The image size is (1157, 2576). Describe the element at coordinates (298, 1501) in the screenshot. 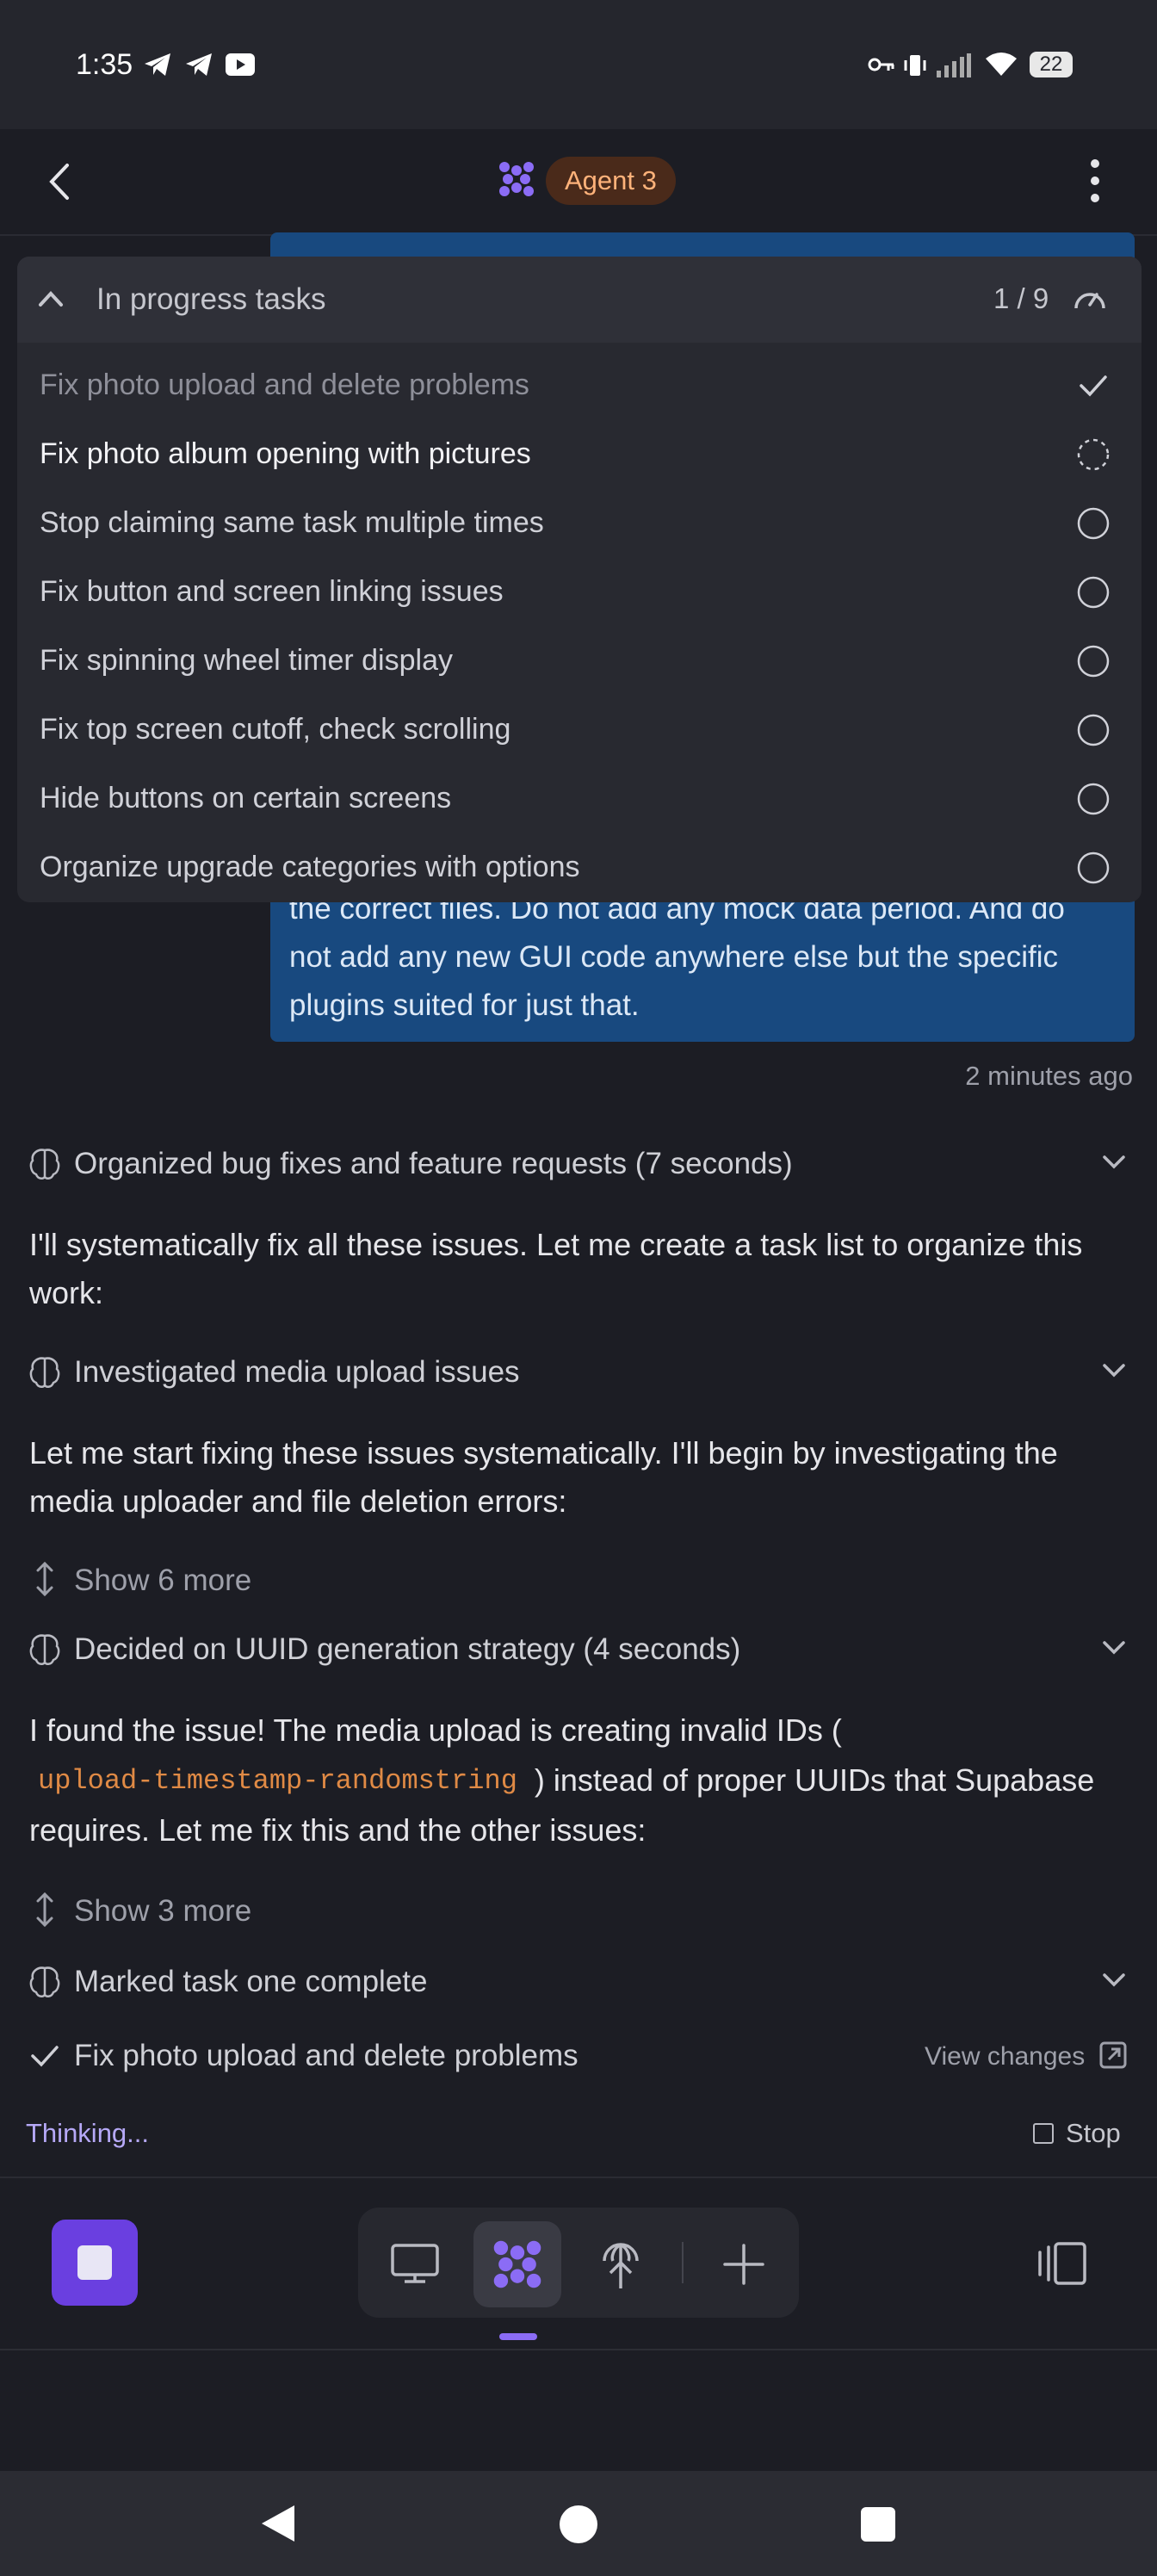

I see `assistant-text: media uploader and file deletion errors:` at that location.